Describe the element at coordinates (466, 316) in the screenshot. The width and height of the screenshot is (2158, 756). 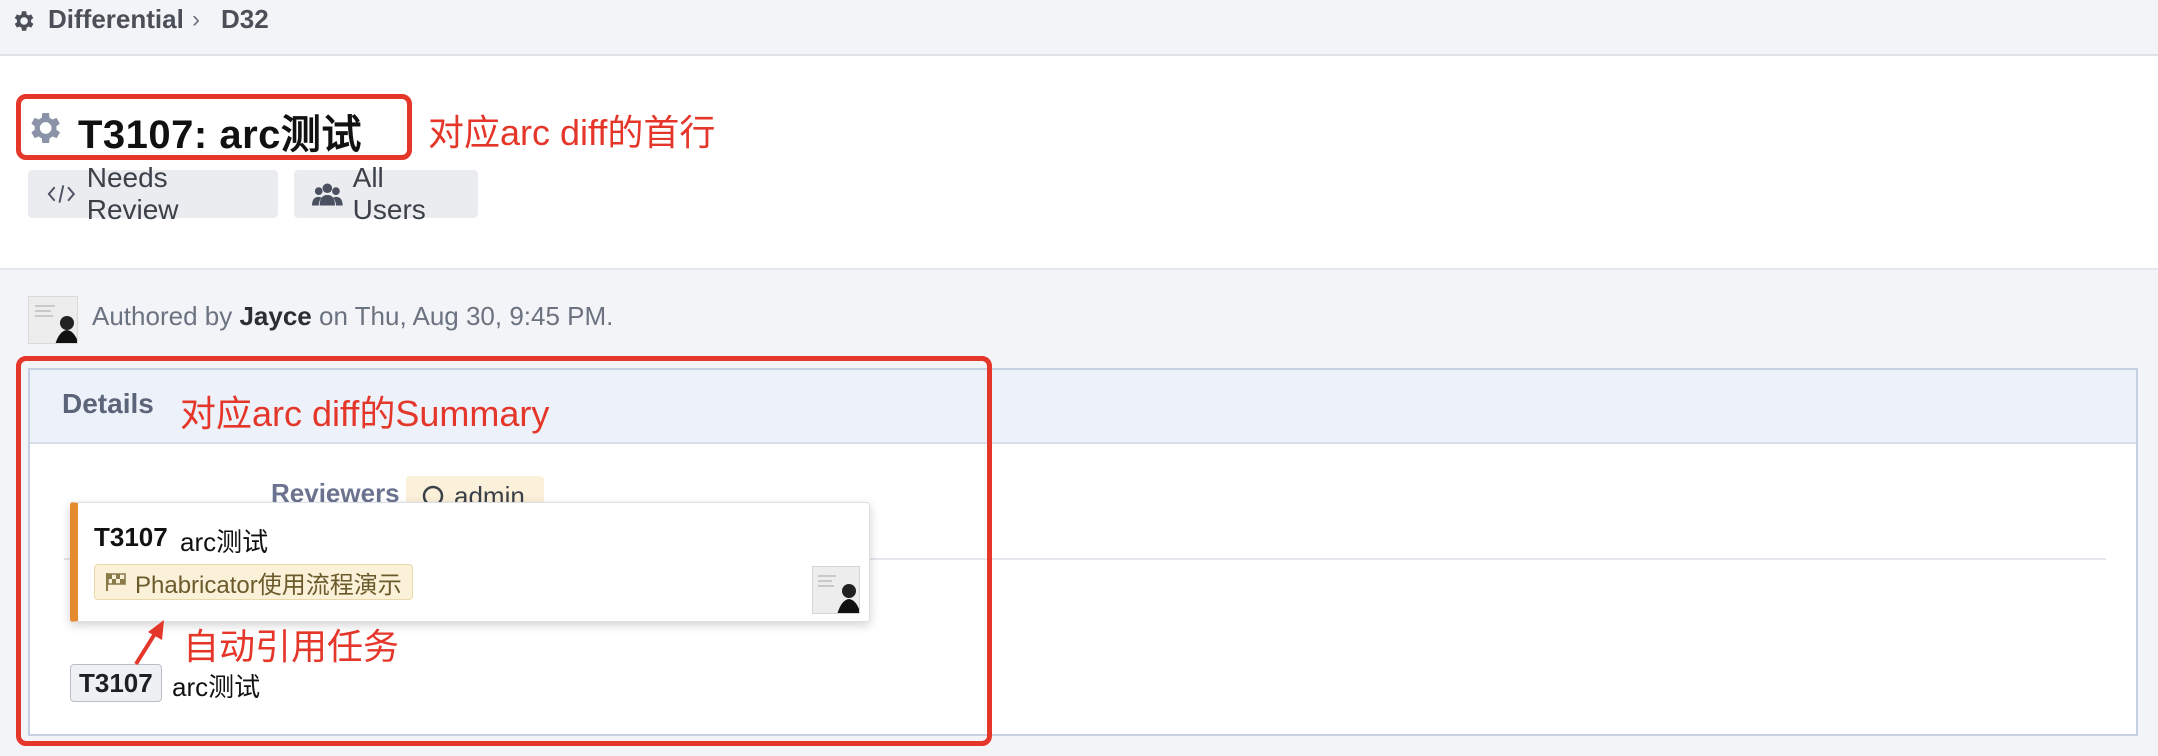
I see `authored-date: on Thu, Aug 30, 9:45 PM.` at that location.